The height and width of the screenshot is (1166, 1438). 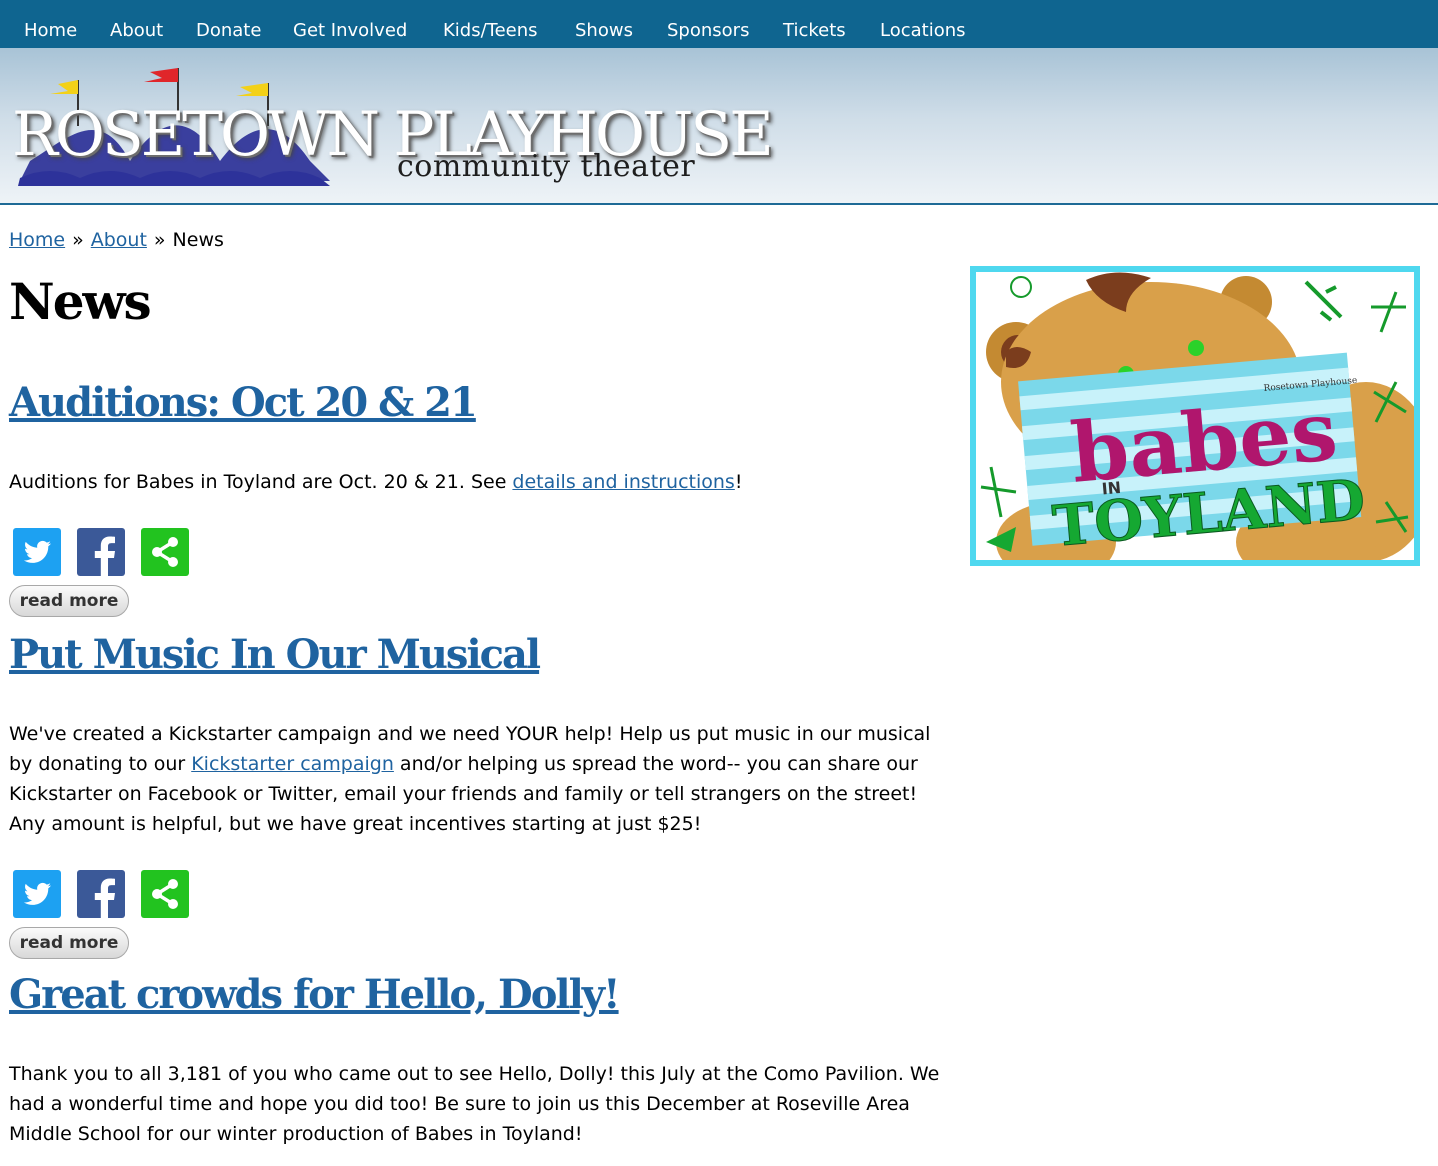 What do you see at coordinates (198, 240) in the screenshot?
I see `breadcrumb-current: News` at bounding box center [198, 240].